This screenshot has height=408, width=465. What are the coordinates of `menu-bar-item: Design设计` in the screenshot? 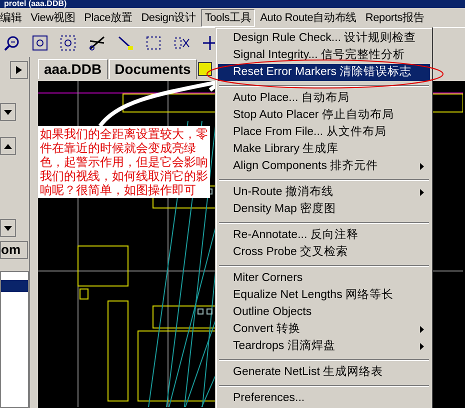 It's located at (168, 17).